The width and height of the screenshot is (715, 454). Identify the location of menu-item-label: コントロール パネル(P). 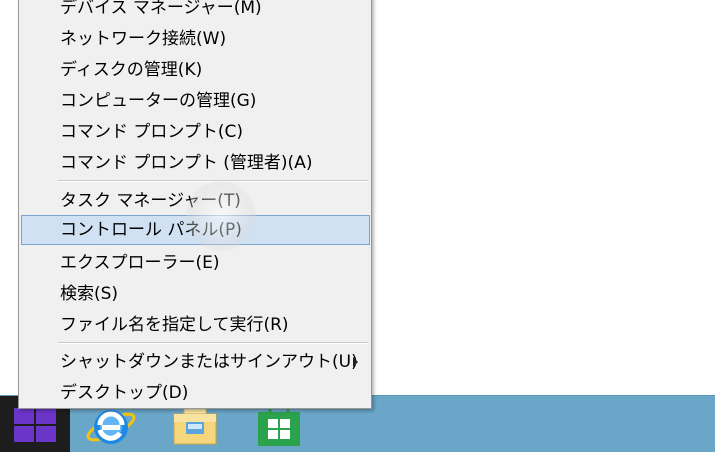
(151, 230).